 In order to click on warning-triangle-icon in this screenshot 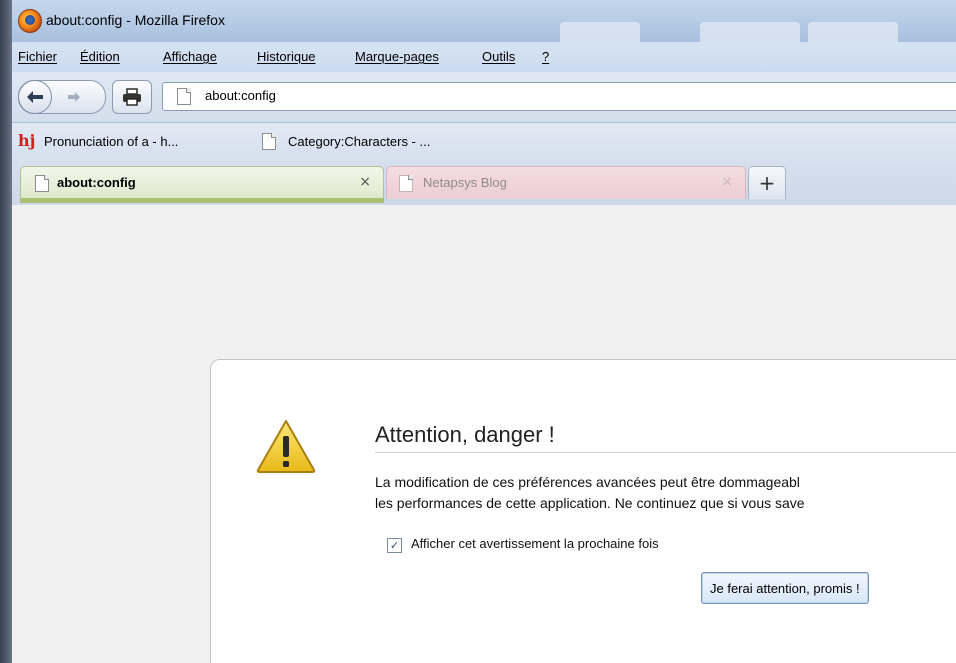, I will do `click(286, 446)`.